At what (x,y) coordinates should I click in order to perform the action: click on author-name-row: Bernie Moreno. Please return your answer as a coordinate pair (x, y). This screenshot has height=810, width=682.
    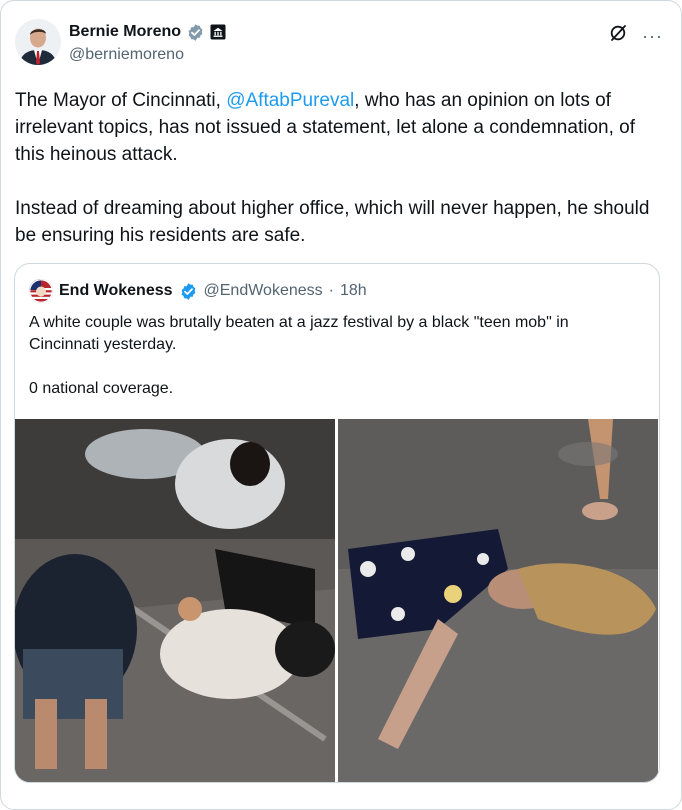
    Looking at the image, I should click on (147, 32).